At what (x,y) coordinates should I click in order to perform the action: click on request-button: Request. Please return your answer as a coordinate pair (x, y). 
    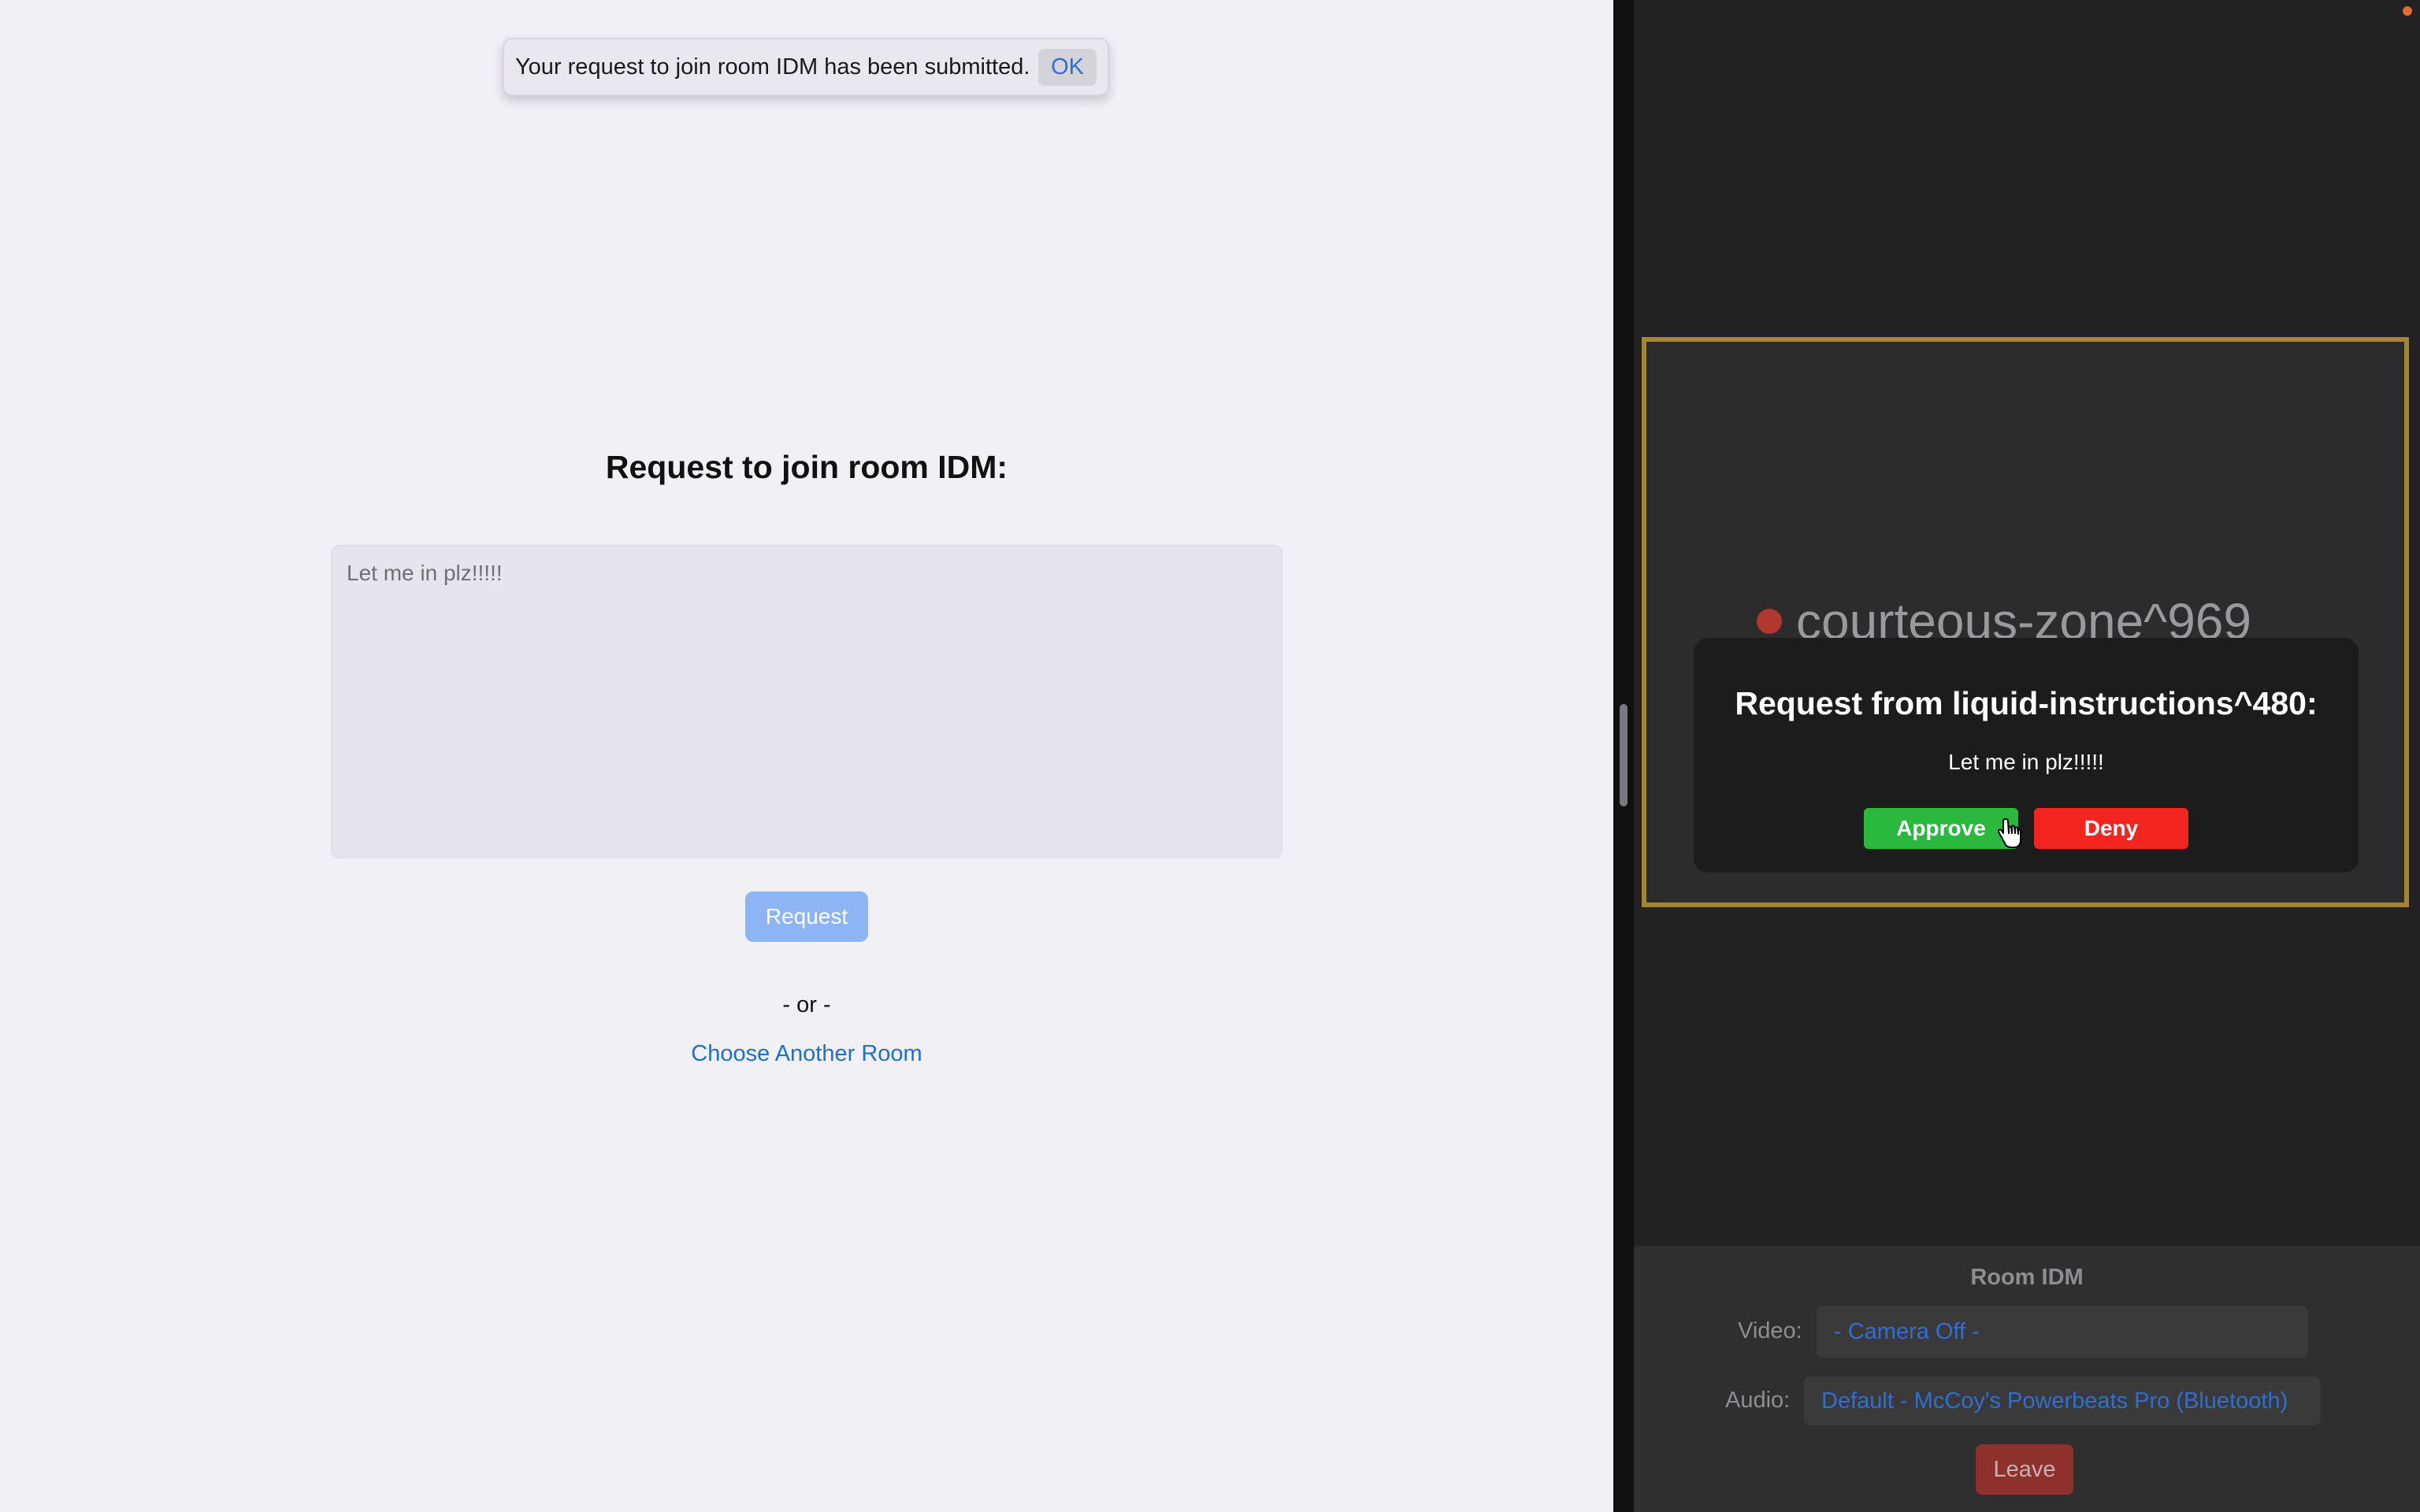
    Looking at the image, I should click on (806, 916).